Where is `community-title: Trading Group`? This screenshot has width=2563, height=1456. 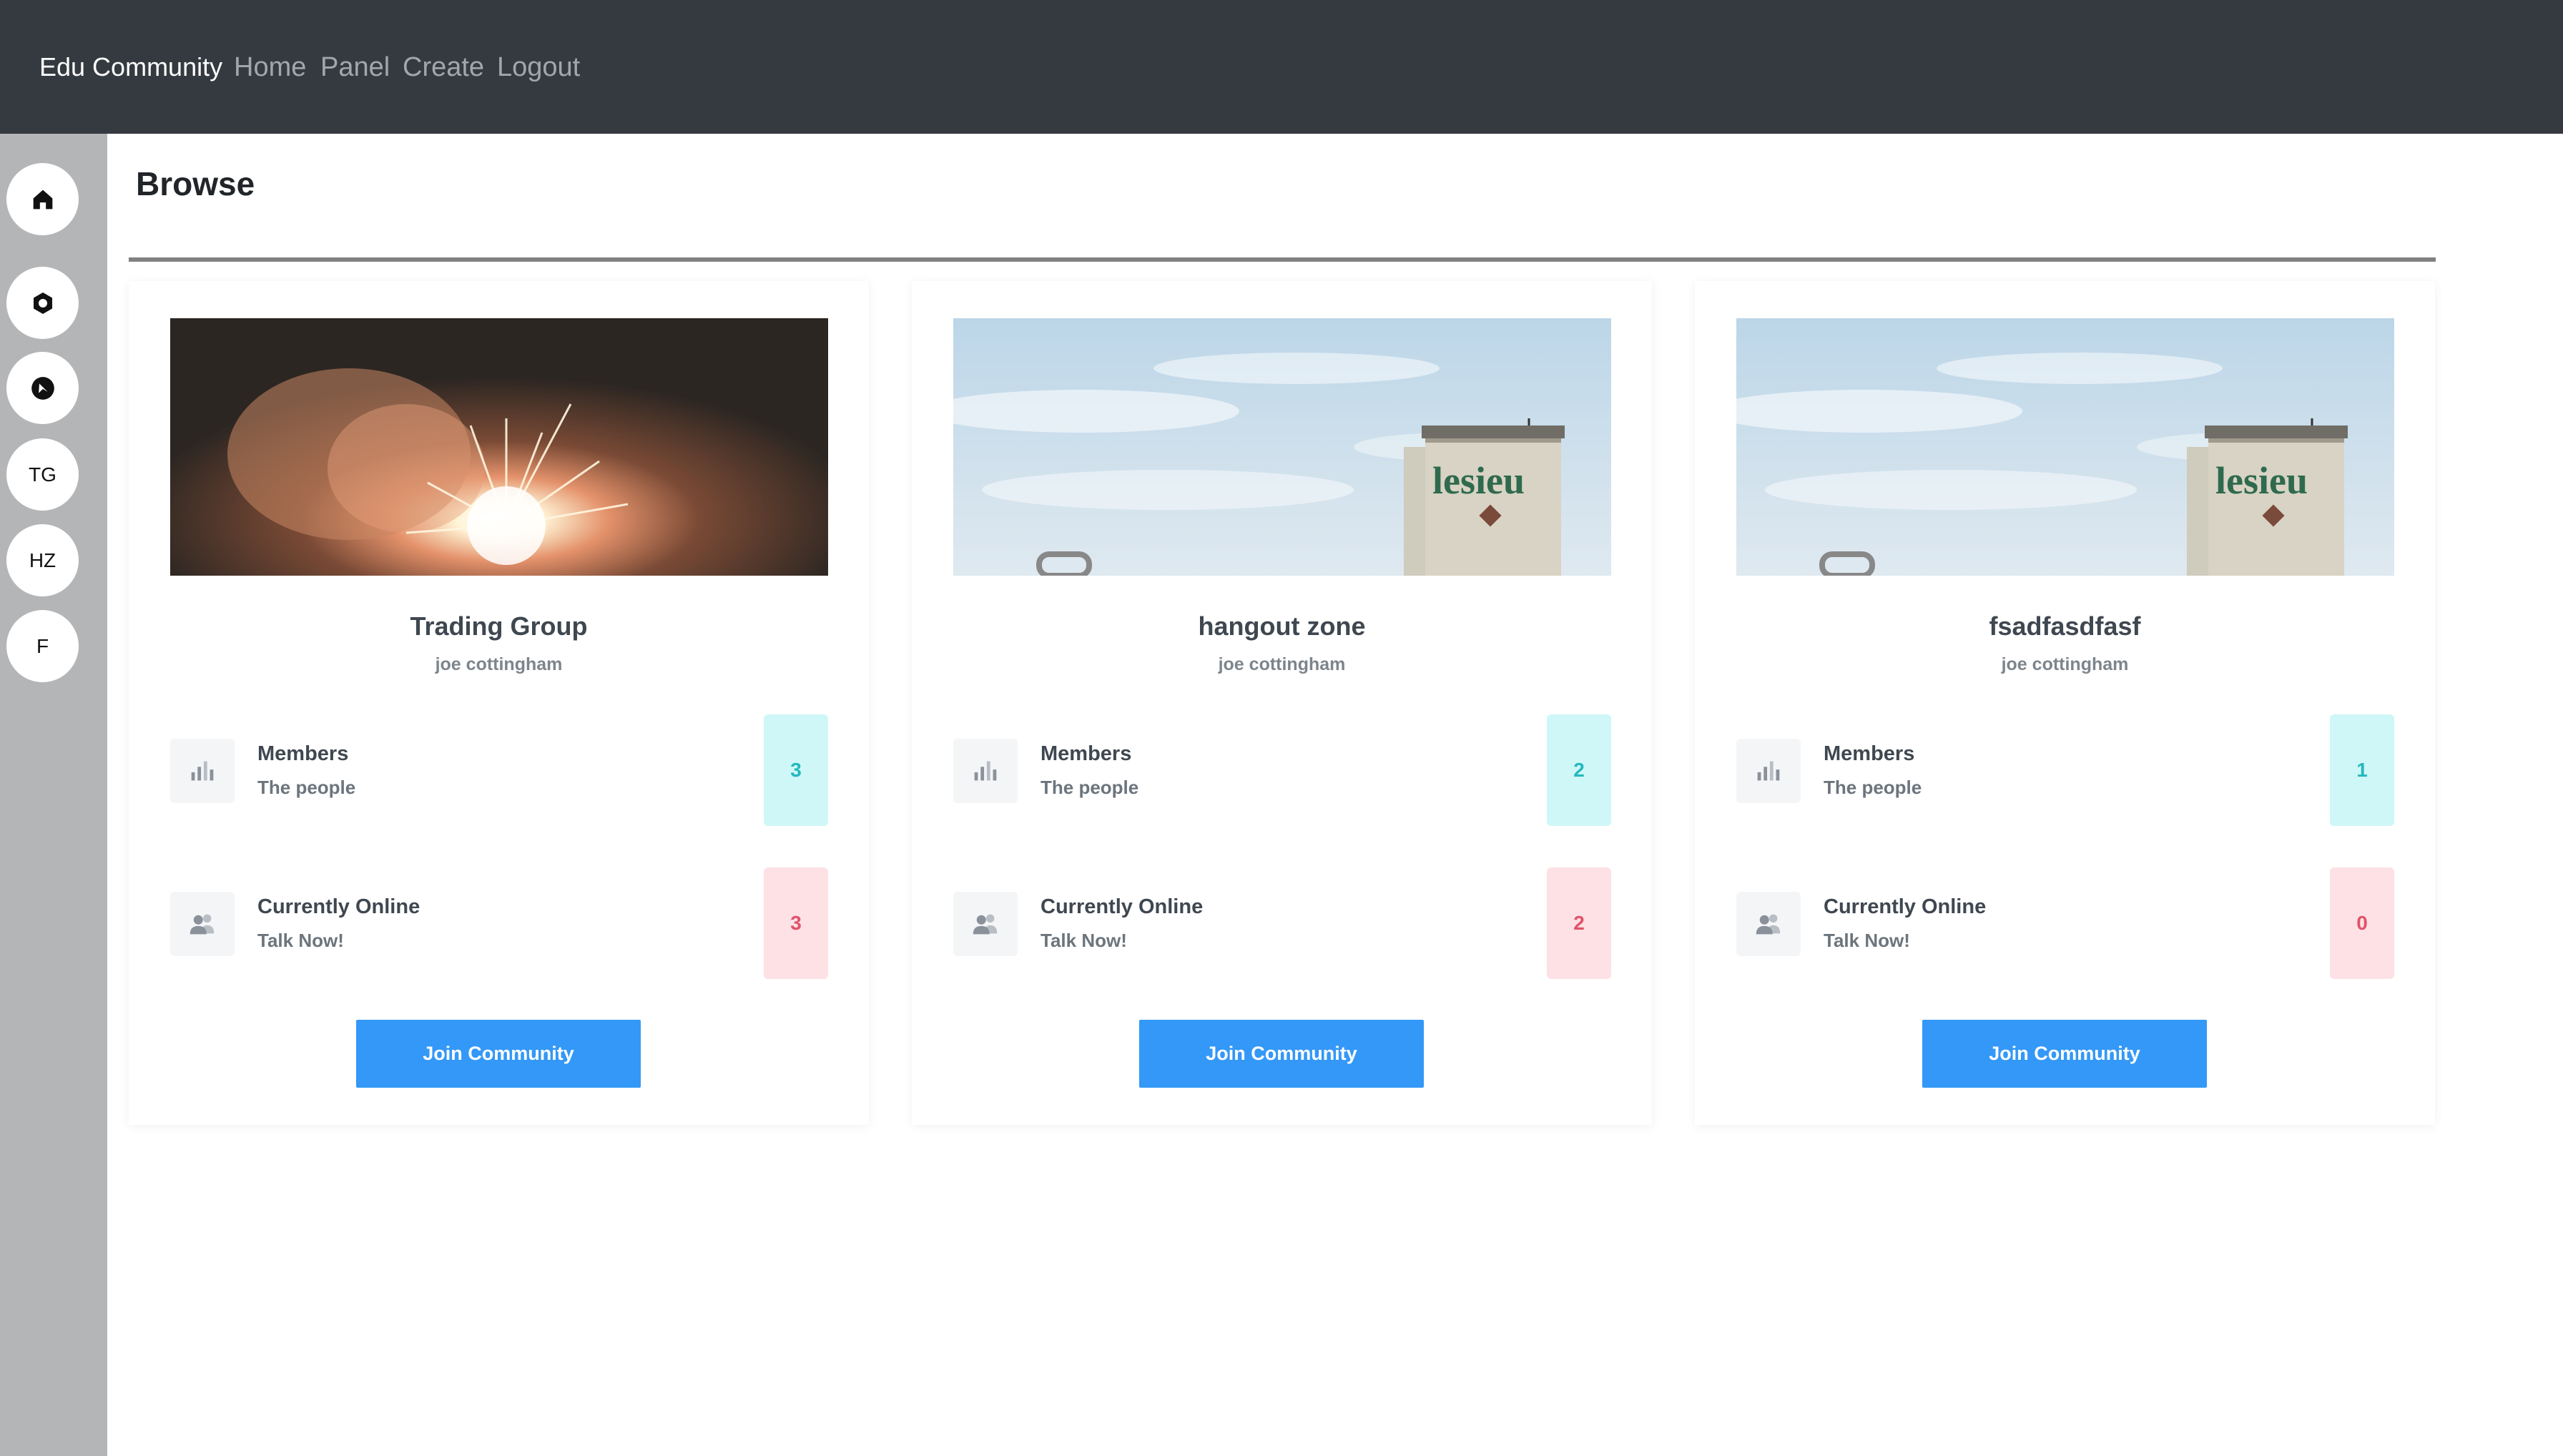 community-title: Trading Group is located at coordinates (499, 626).